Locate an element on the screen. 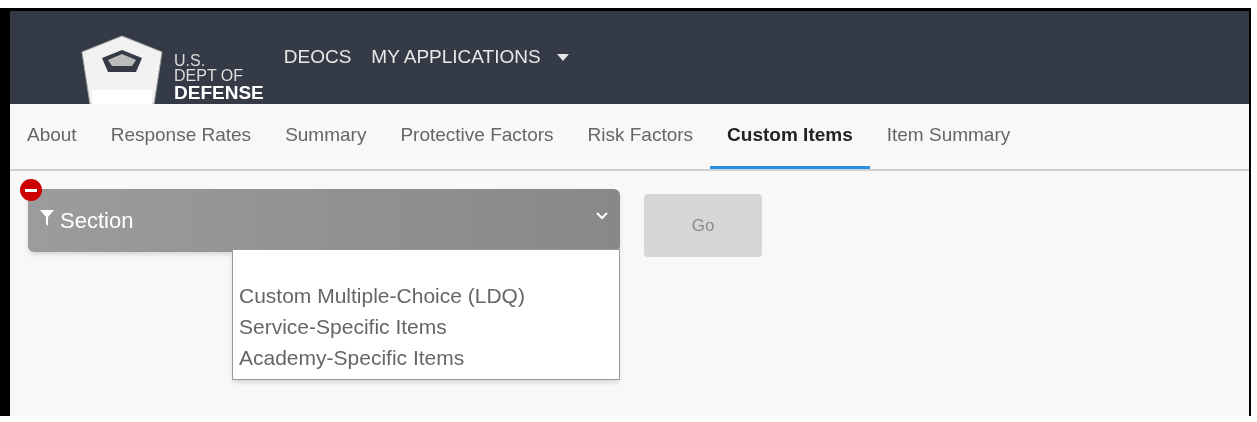  applications-menu-button: MY APPLICATIONS is located at coordinates (470, 57).